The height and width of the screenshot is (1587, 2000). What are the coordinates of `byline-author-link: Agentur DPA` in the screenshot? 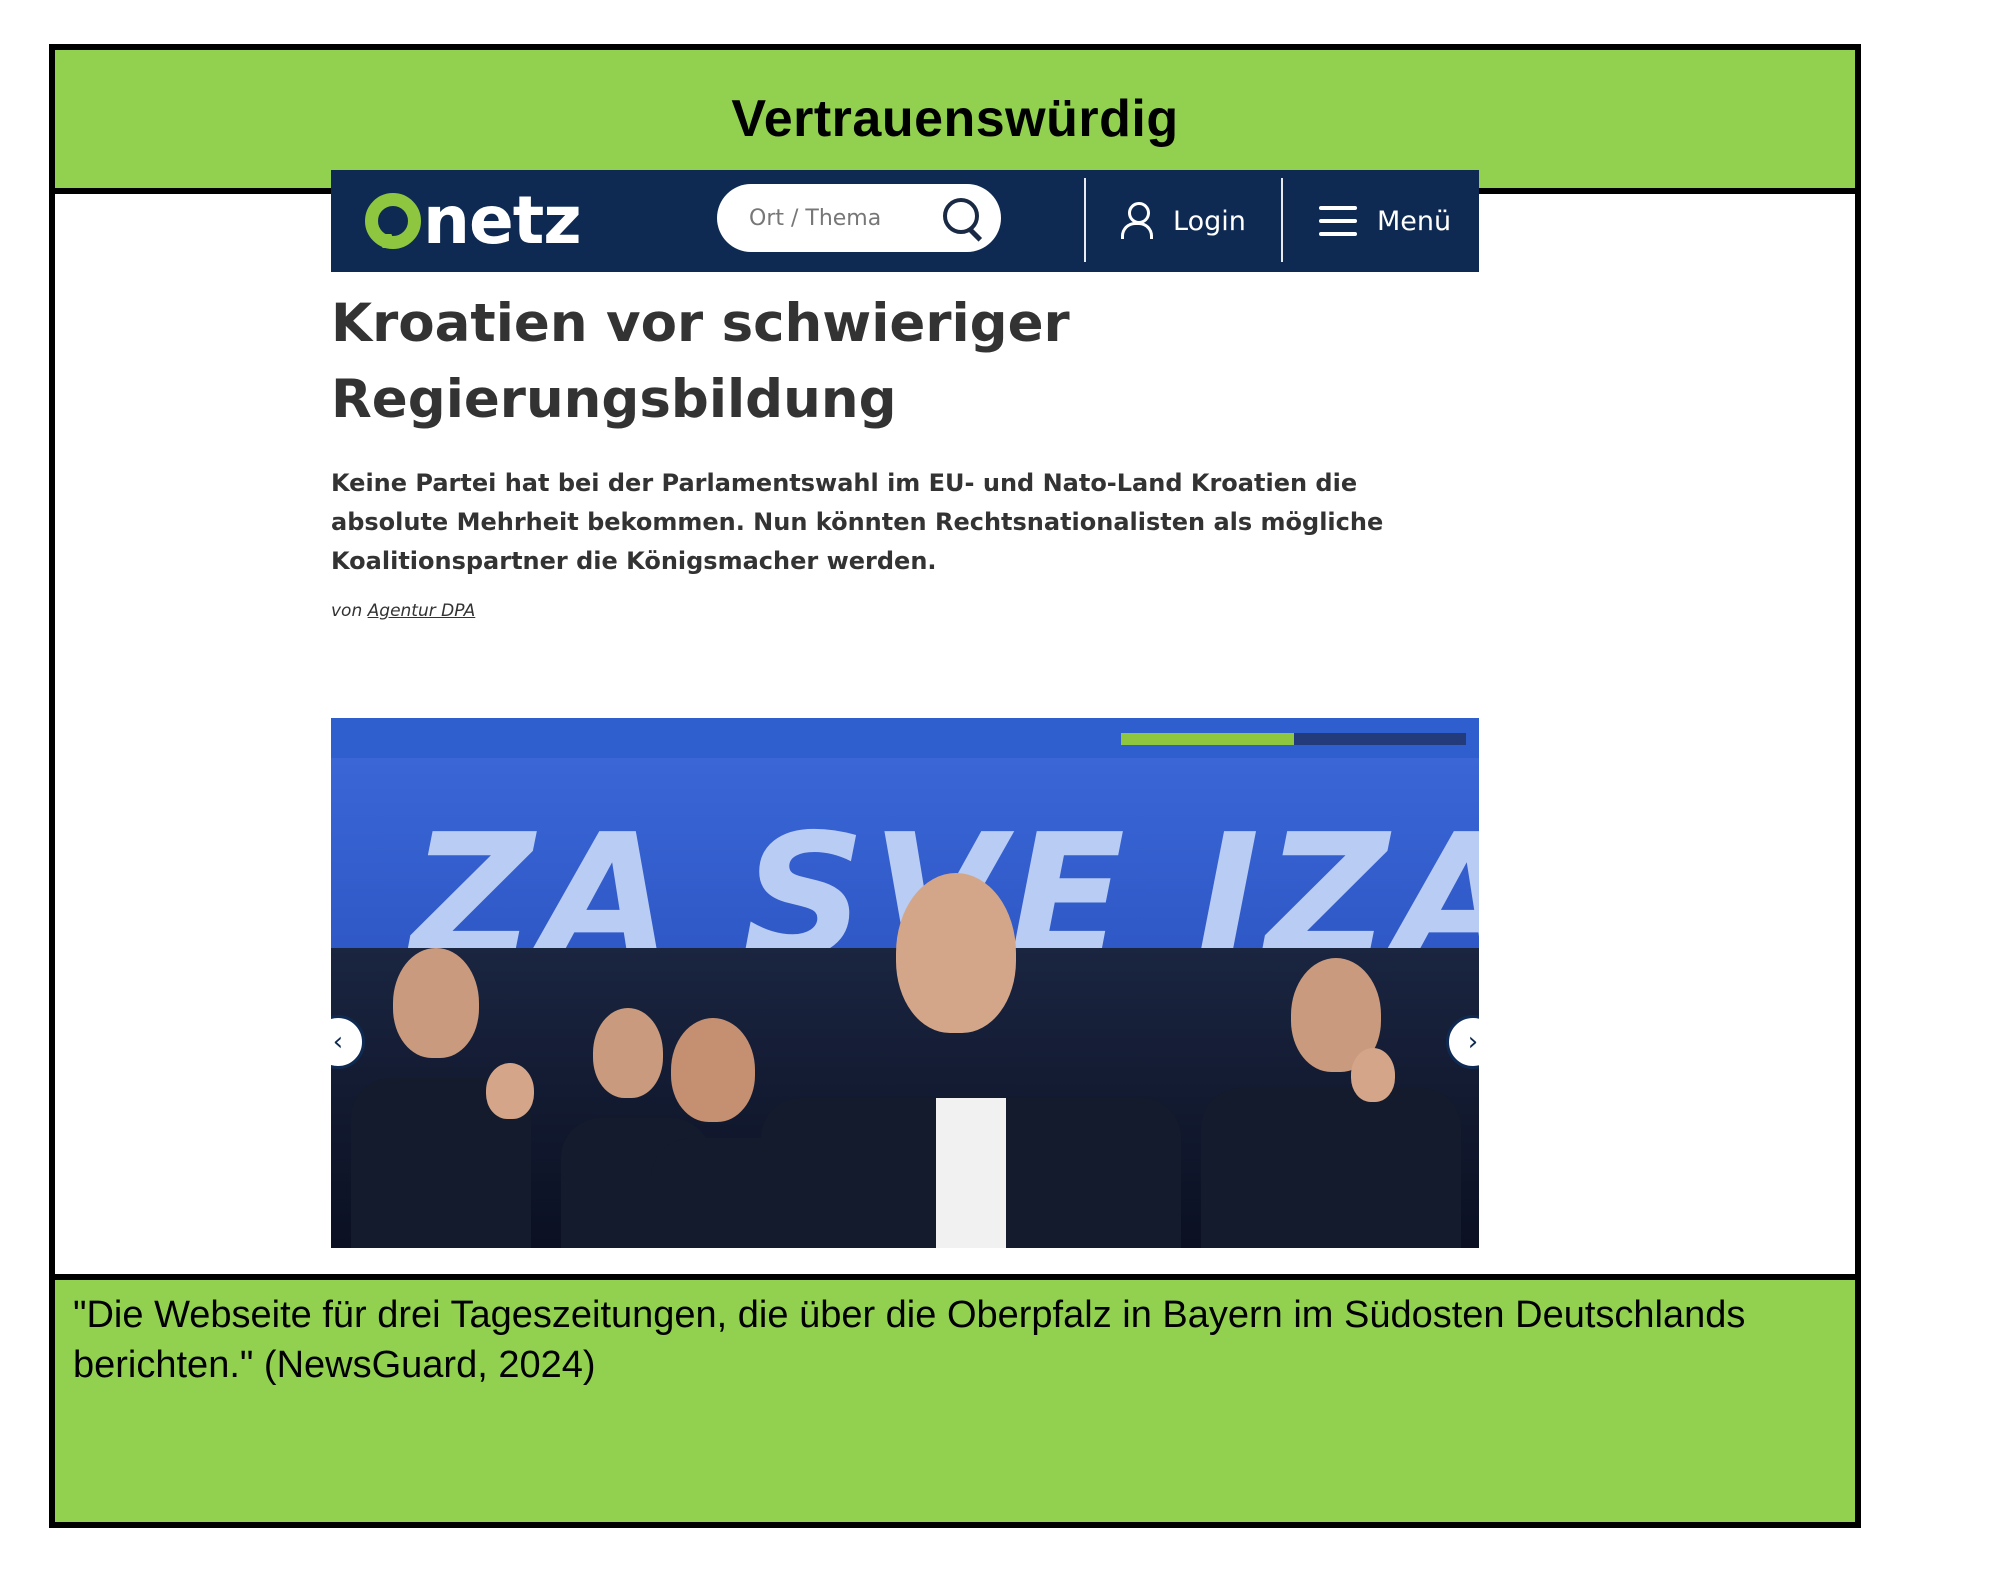 It's located at (422, 611).